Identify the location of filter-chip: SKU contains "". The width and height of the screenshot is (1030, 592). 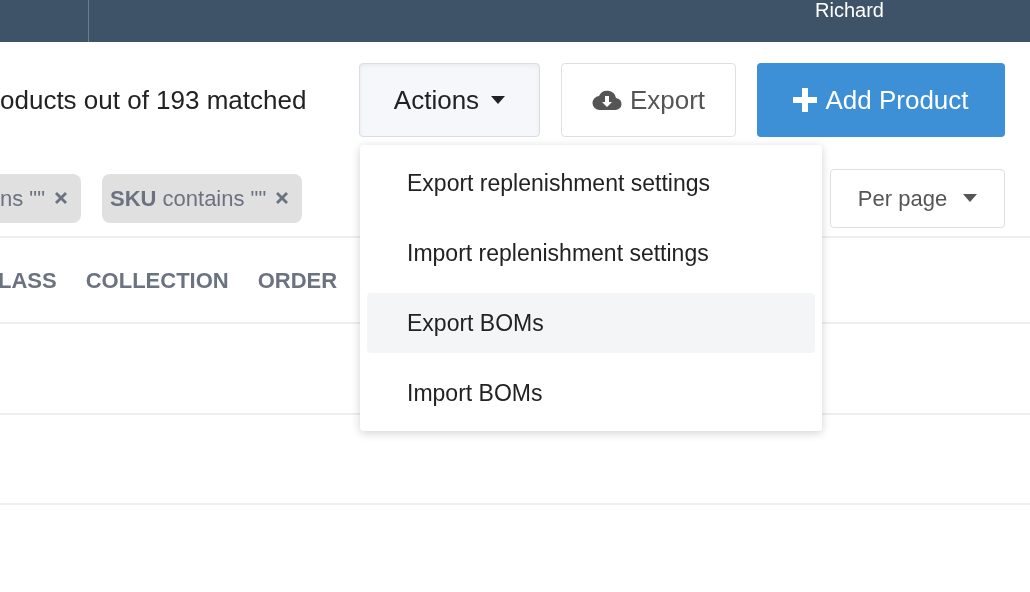
(202, 198).